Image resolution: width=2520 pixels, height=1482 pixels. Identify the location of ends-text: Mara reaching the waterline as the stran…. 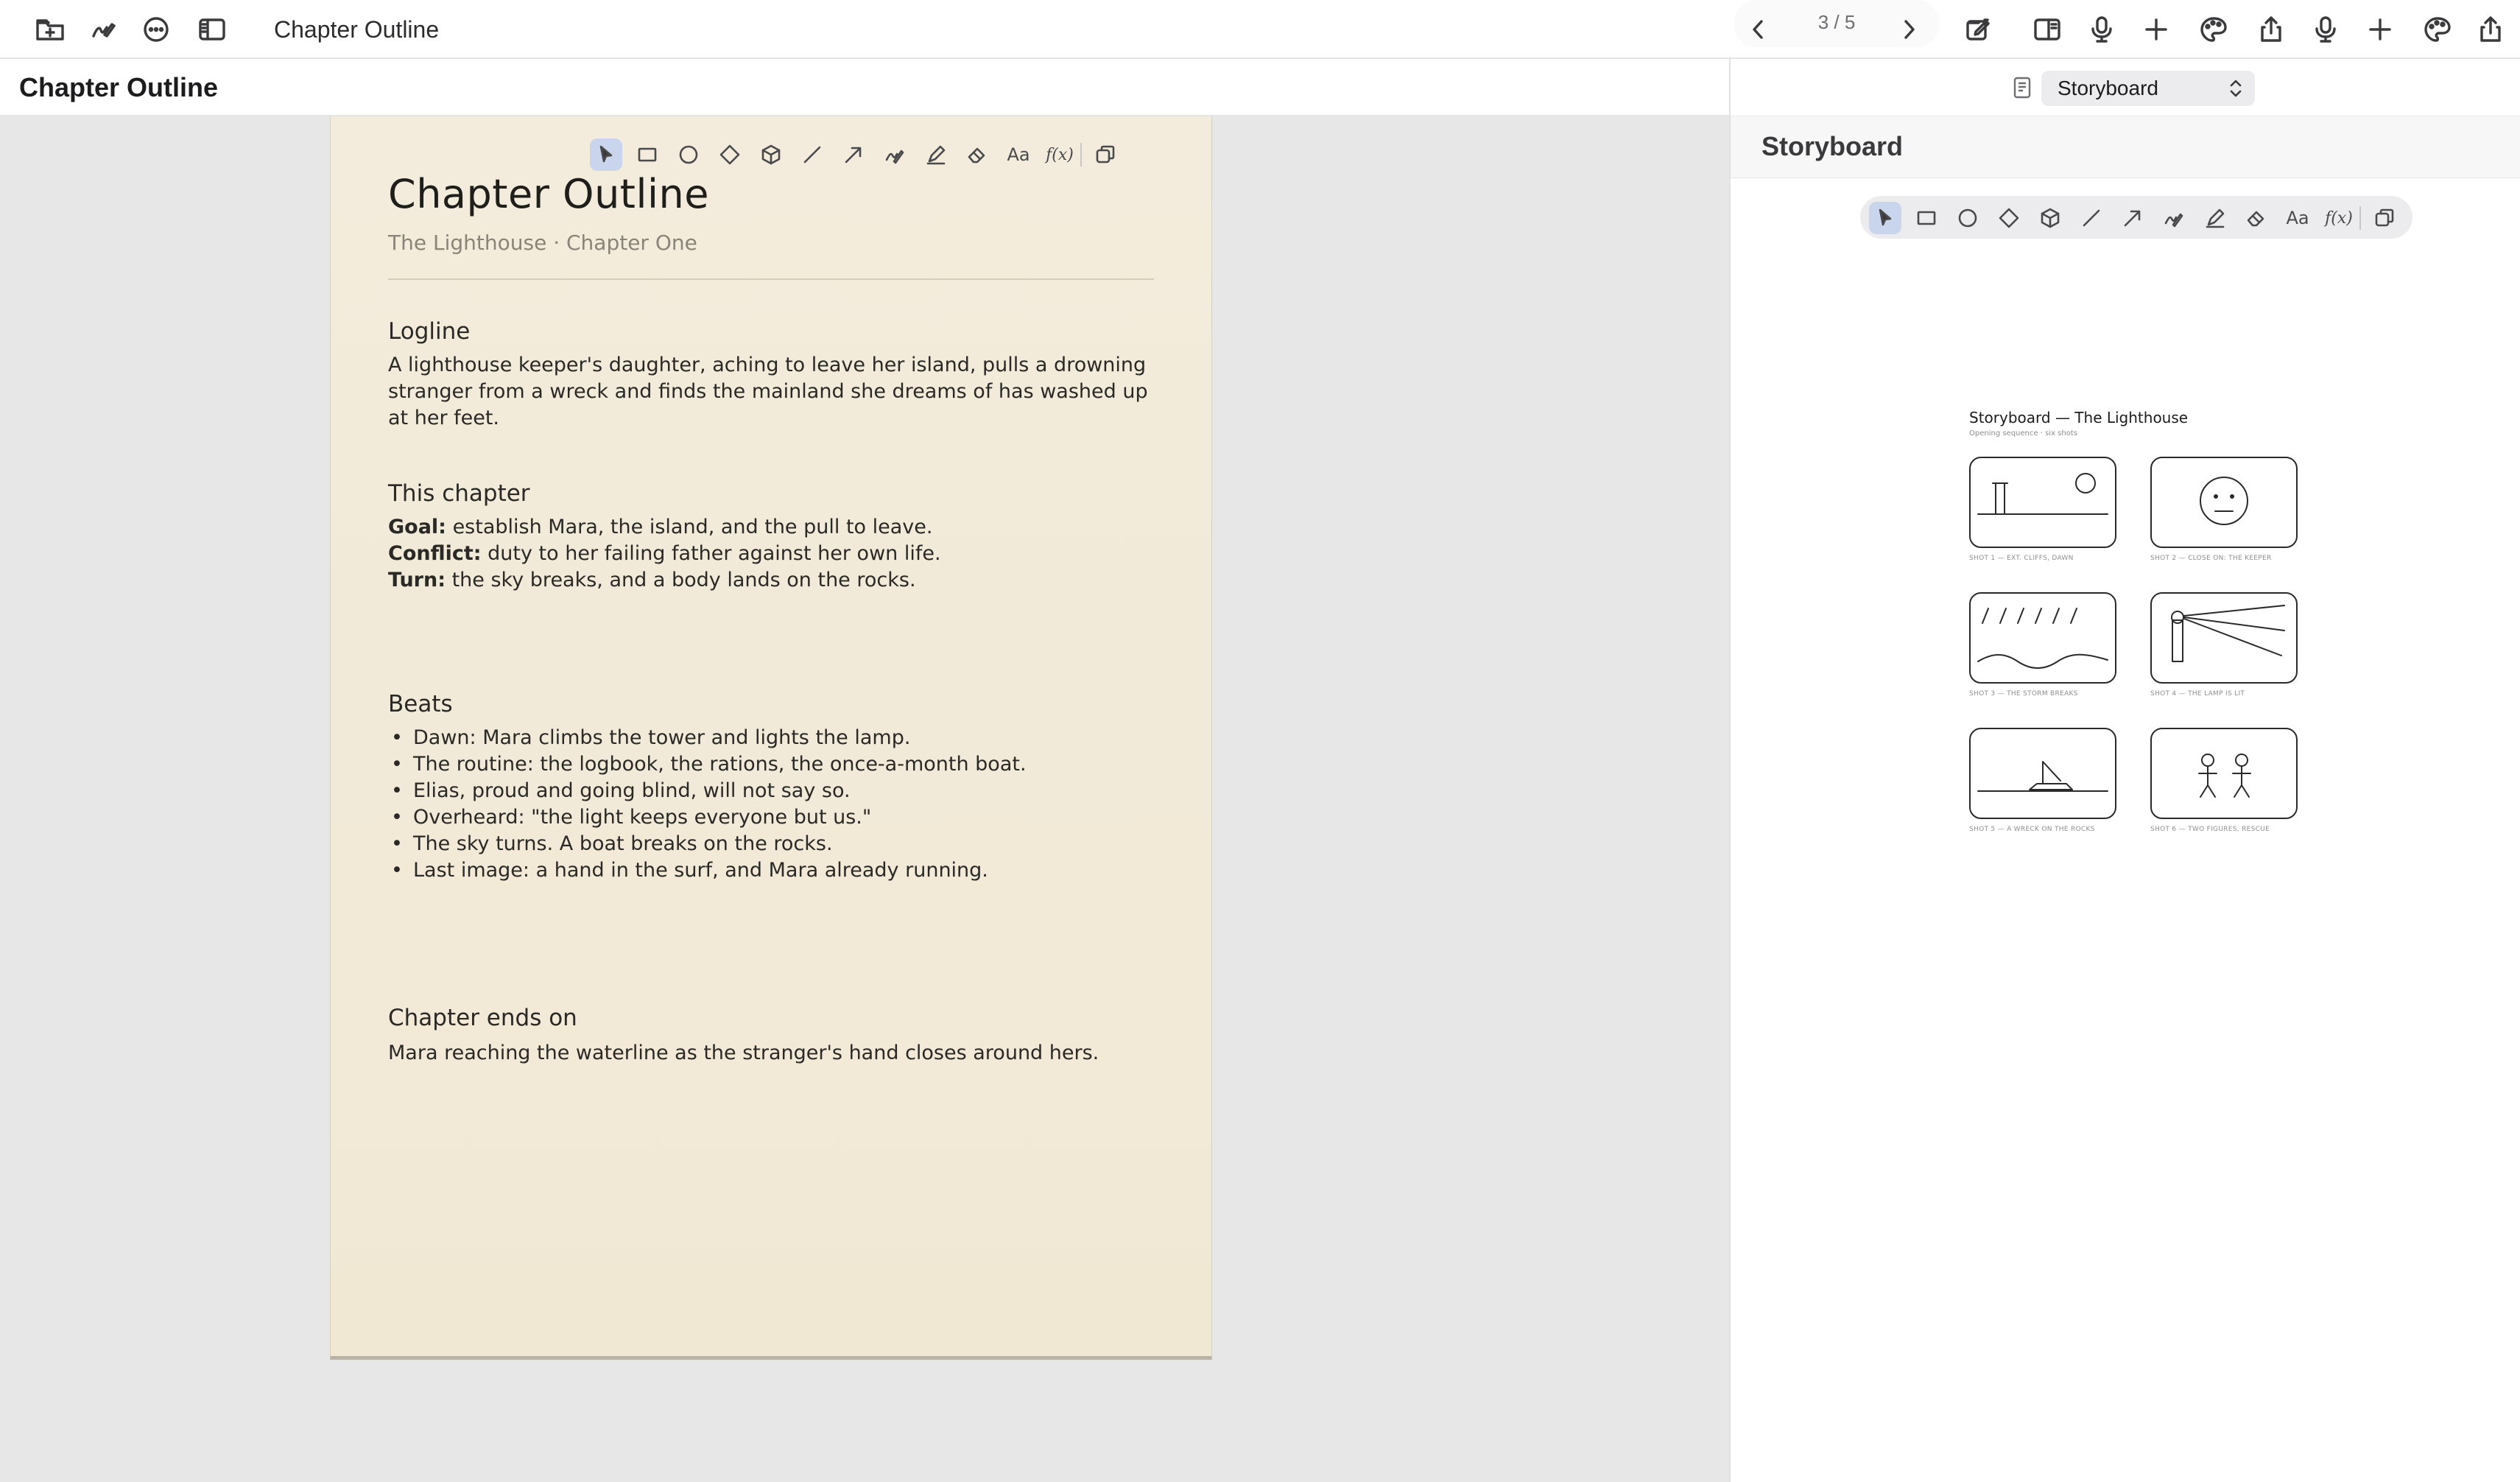
(743, 1053).